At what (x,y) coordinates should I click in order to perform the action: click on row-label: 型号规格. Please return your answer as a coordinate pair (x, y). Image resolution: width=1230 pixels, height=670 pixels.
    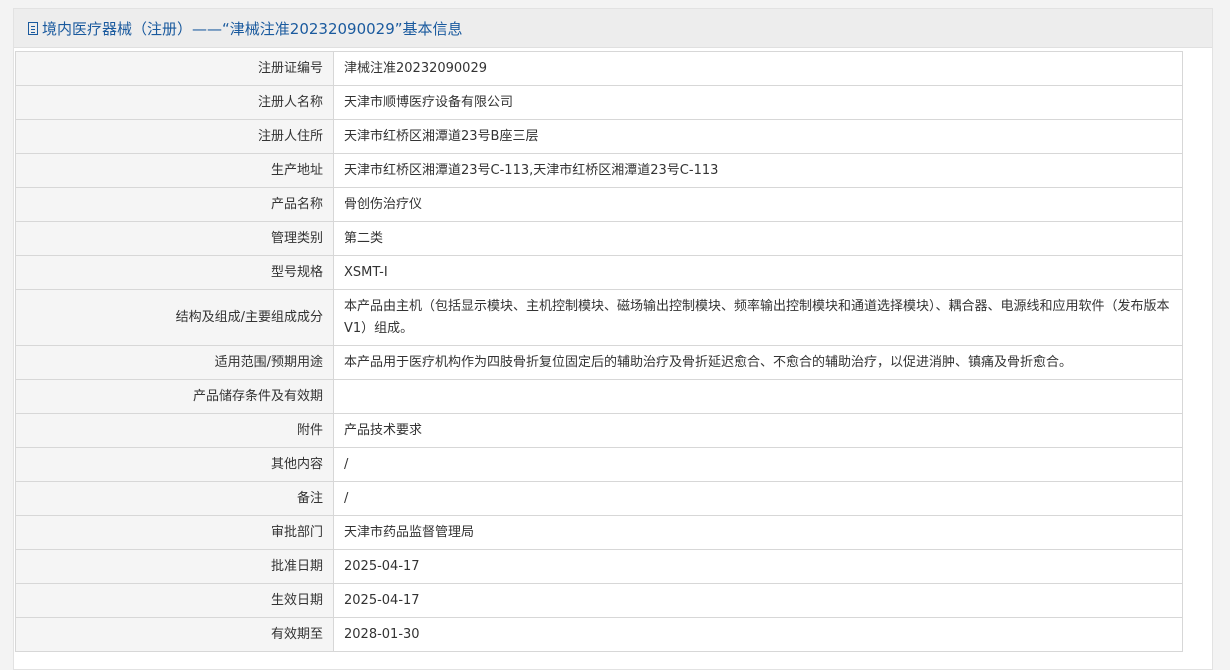
    Looking at the image, I should click on (174, 272).